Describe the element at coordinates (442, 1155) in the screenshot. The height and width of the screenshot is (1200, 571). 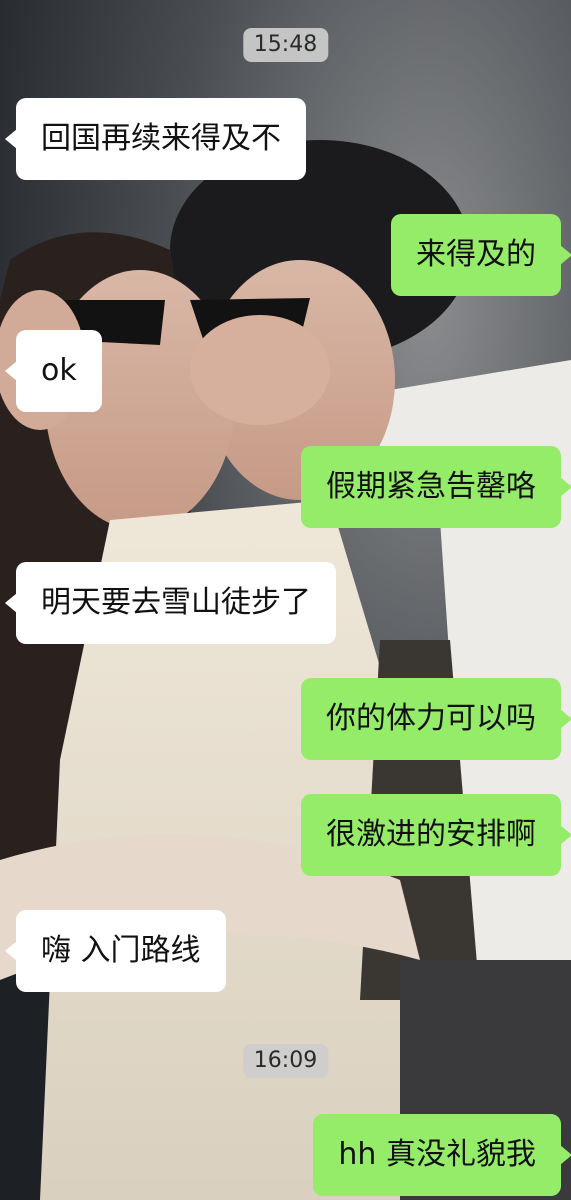
I see `message-bubble-outgoing: hh 真没礼貌我` at that location.